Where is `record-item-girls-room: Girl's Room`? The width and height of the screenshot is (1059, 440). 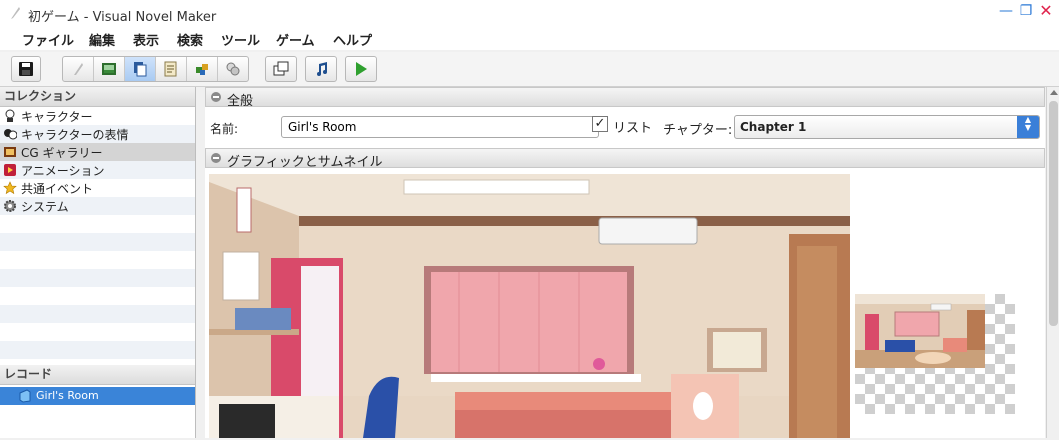
record-item-girls-room: Girl's Room is located at coordinates (97, 396).